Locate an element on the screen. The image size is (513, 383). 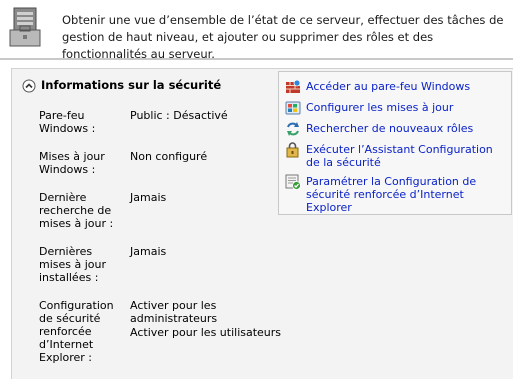
firewall-icon is located at coordinates (293, 86).